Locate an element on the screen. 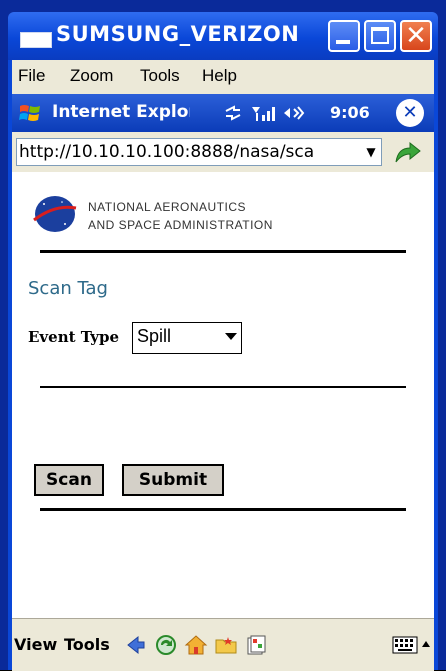 The image size is (446, 671). window-icon is located at coordinates (36, 40).